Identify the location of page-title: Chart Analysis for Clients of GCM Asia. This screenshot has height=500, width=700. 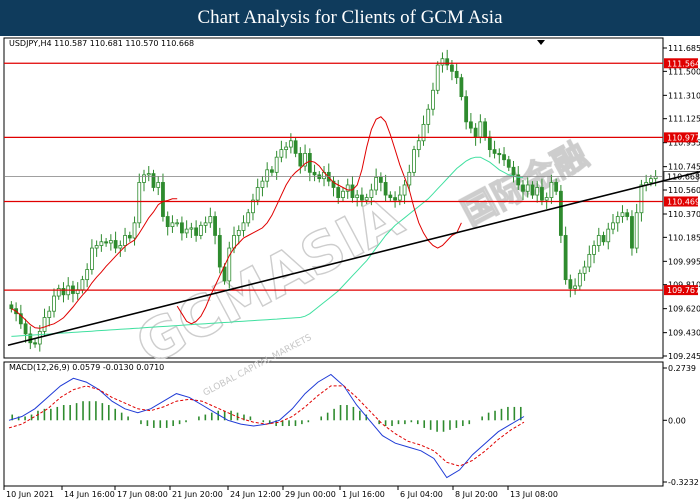
(350, 18).